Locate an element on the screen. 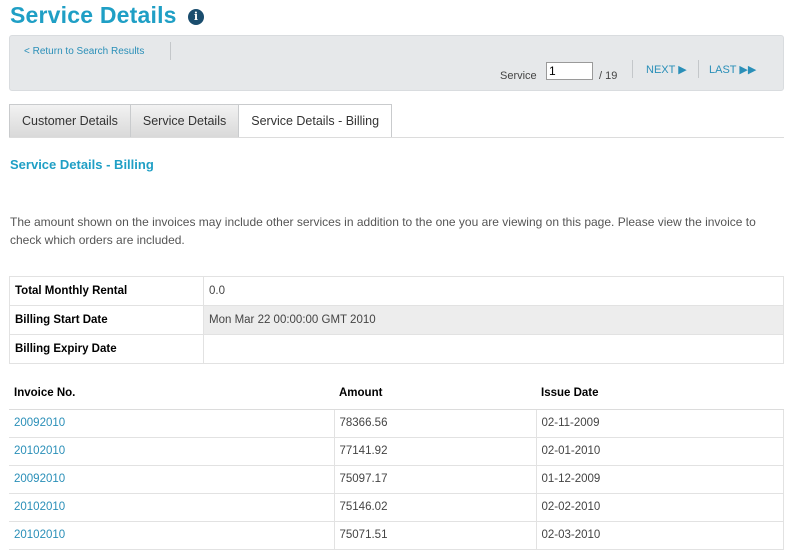  issue-date-cell: 02-01-2010 is located at coordinates (659, 451).